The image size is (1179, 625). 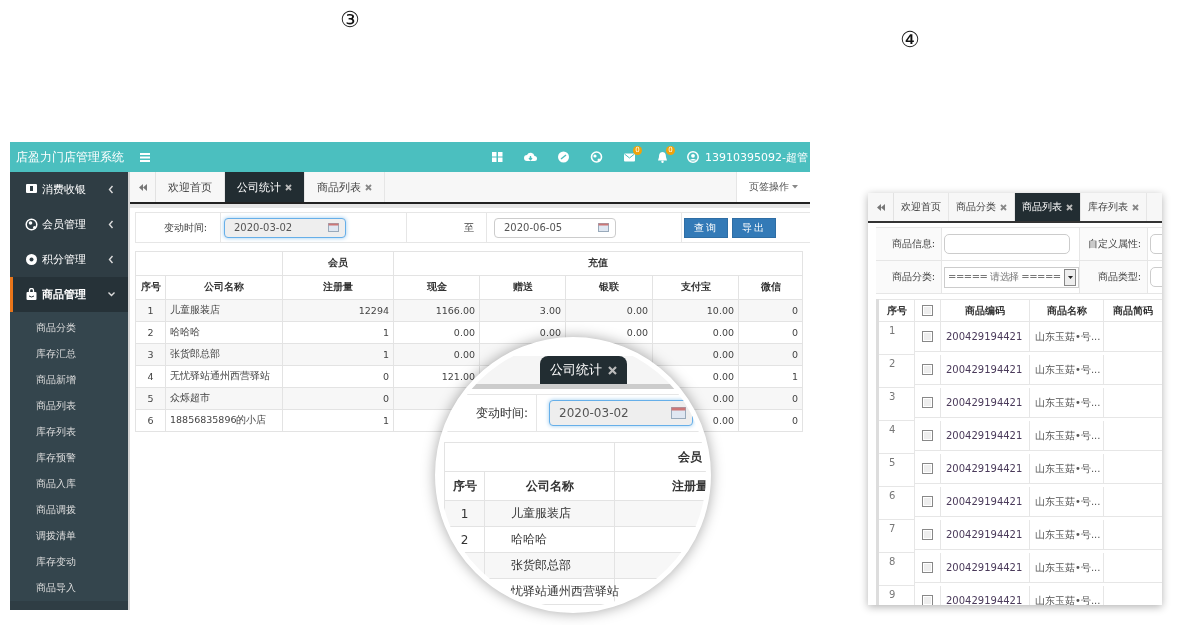 What do you see at coordinates (549, 513) in the screenshot?
I see `table-cell: 儿童服装店` at bounding box center [549, 513].